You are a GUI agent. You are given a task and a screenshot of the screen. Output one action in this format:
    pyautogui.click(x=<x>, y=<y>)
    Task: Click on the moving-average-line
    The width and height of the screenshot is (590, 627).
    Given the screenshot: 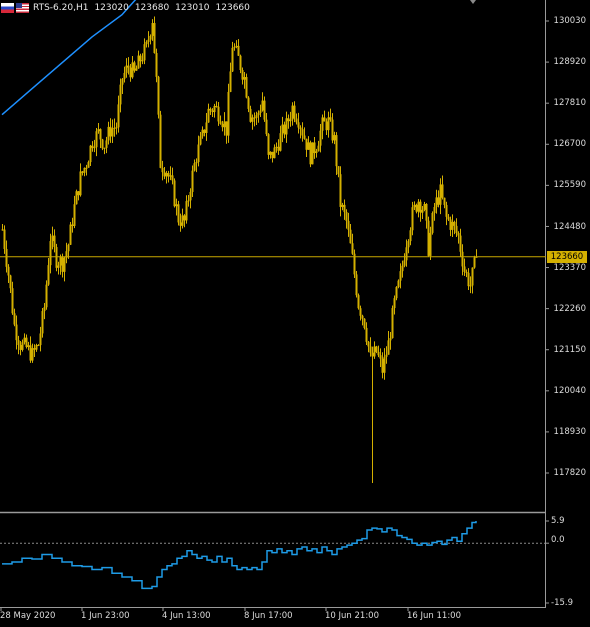 What is the action you would take?
    pyautogui.click(x=69, y=58)
    